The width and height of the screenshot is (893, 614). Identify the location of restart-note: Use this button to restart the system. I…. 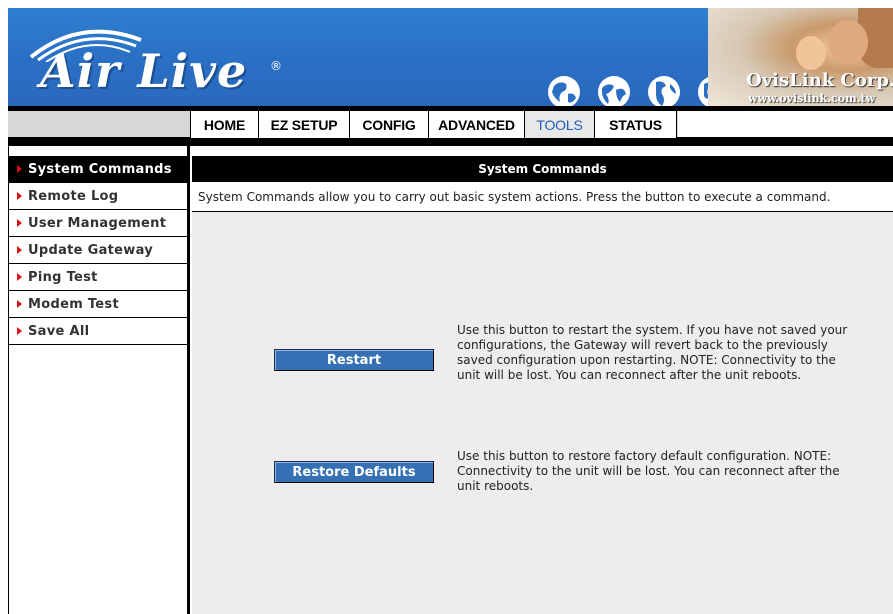
(652, 352).